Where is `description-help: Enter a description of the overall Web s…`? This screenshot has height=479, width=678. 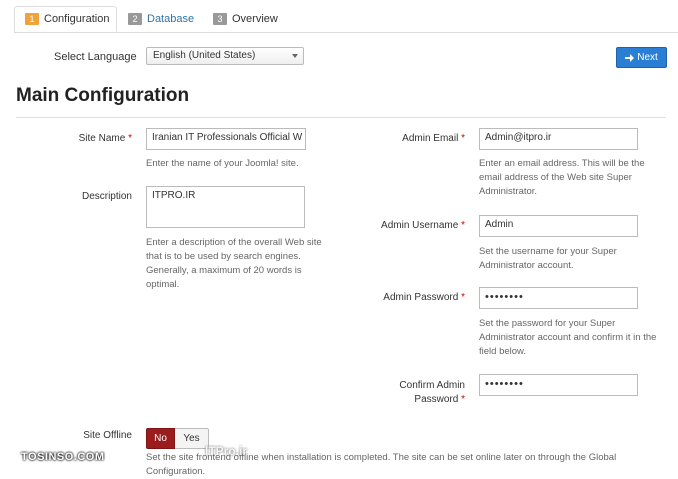
description-help: Enter a description of the overall Web s… is located at coordinates (234, 263).